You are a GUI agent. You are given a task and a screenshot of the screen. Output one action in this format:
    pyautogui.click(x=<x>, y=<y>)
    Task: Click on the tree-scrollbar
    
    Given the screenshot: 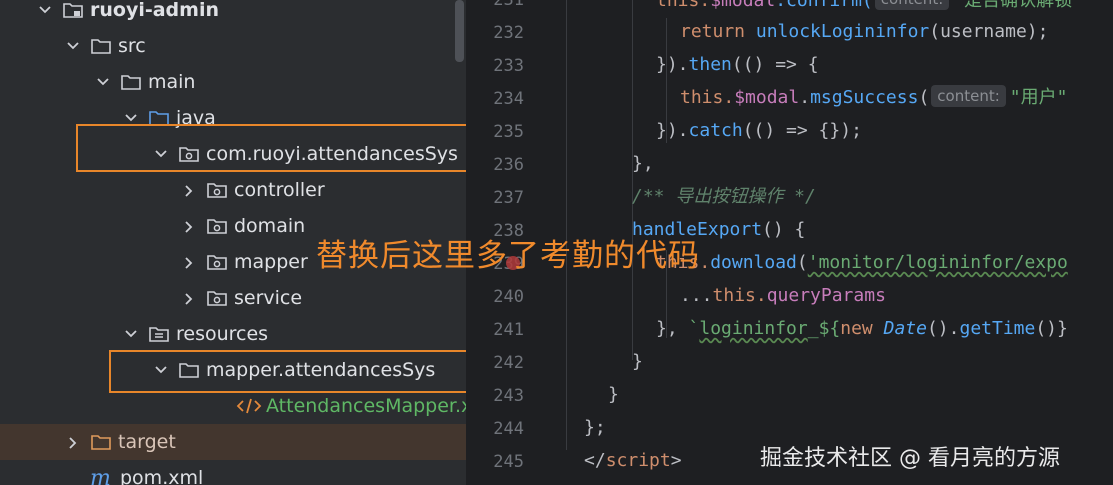 What is the action you would take?
    pyautogui.click(x=459, y=31)
    